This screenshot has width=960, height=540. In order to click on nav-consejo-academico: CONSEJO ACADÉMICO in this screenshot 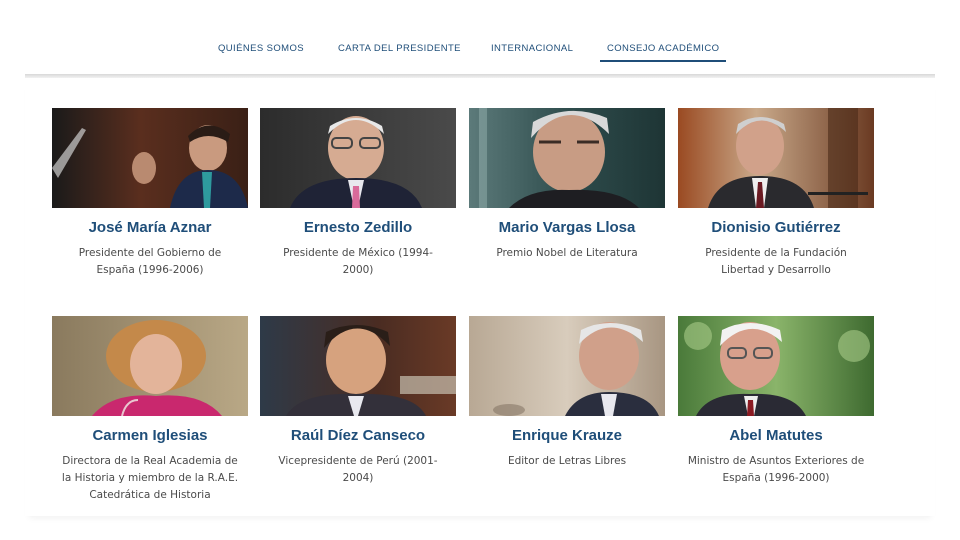, I will do `click(663, 52)`.